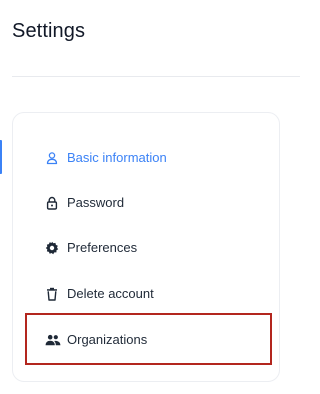  I want to click on active-indicator, so click(1, 157).